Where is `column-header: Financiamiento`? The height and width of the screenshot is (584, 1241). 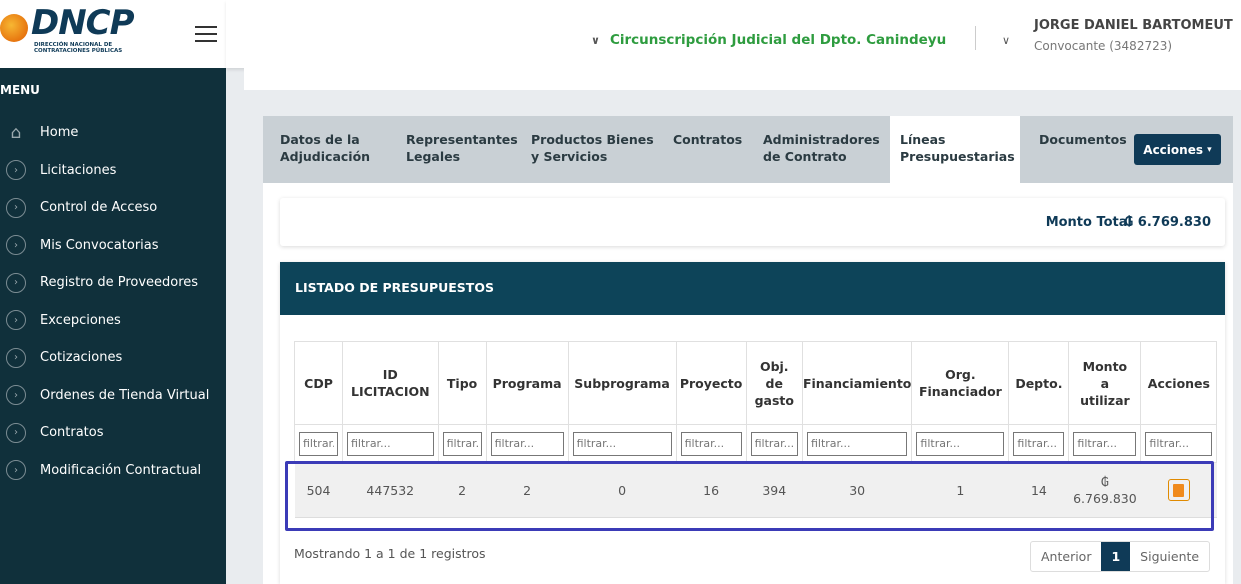 column-header: Financiamiento is located at coordinates (857, 383).